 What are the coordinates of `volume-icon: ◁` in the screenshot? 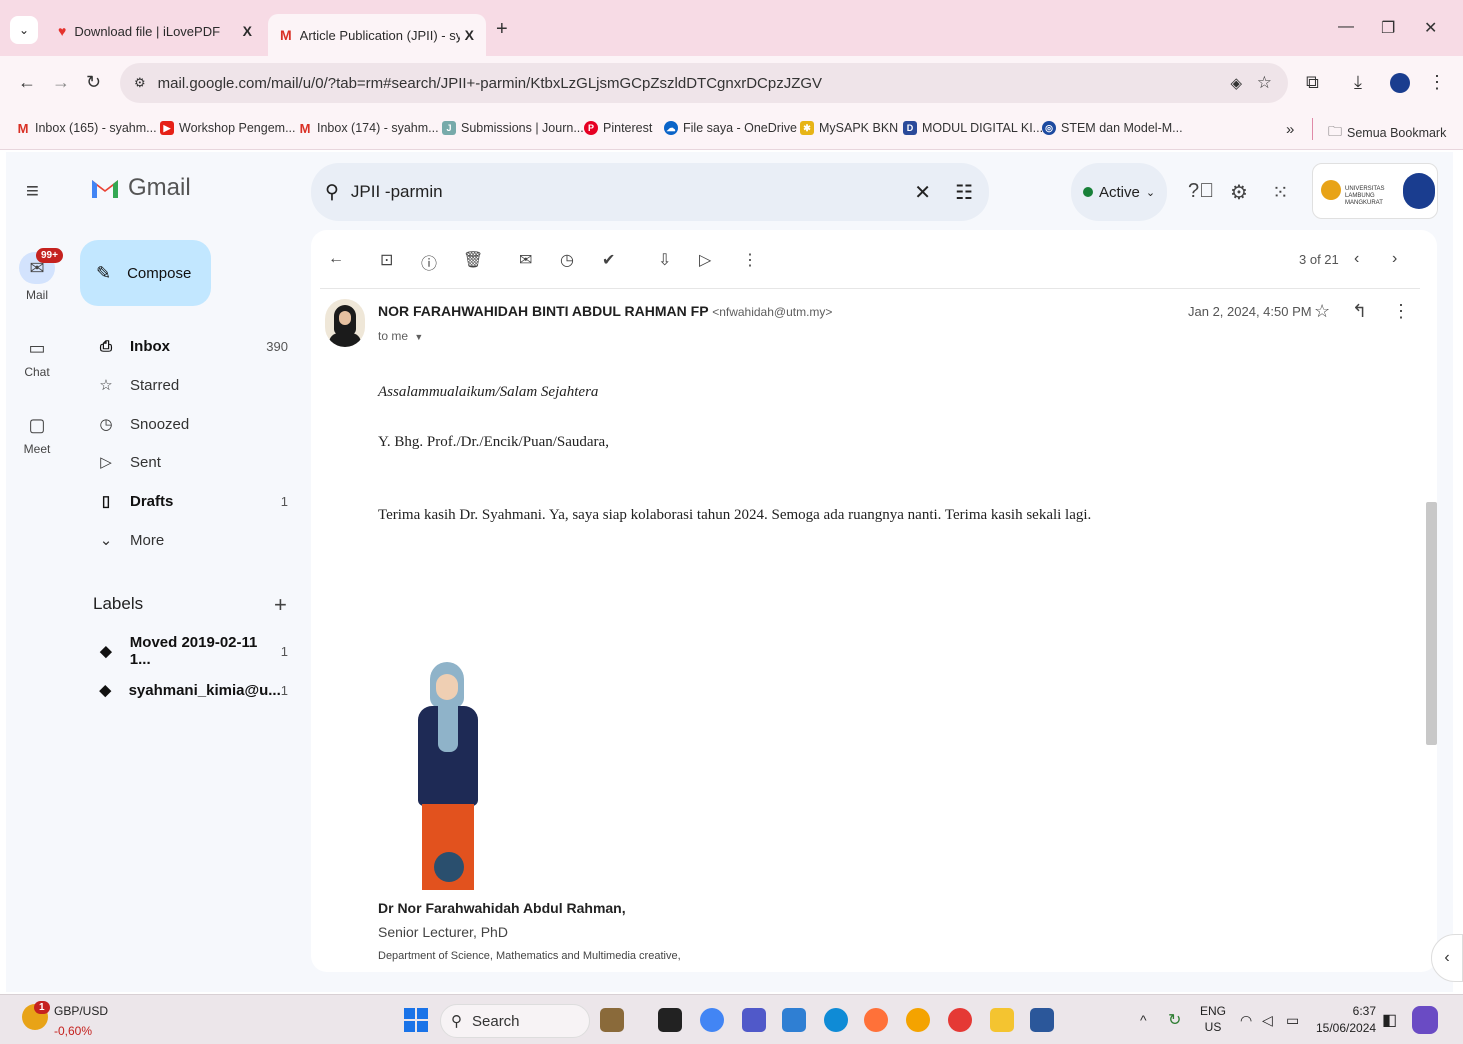 It's located at (1267, 1020).